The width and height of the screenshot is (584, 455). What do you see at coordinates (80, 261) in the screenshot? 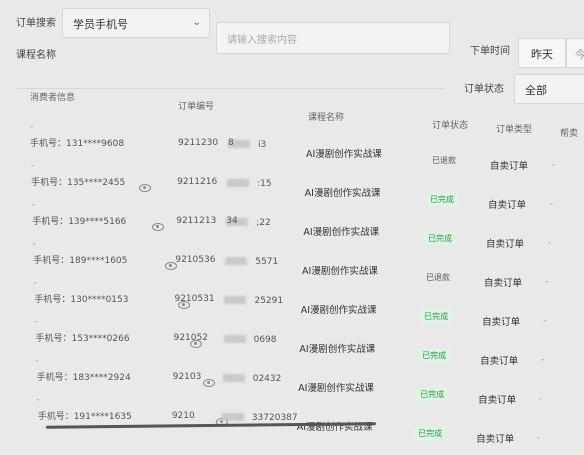
I see `consumer-phone: 手机号：189****1605` at bounding box center [80, 261].